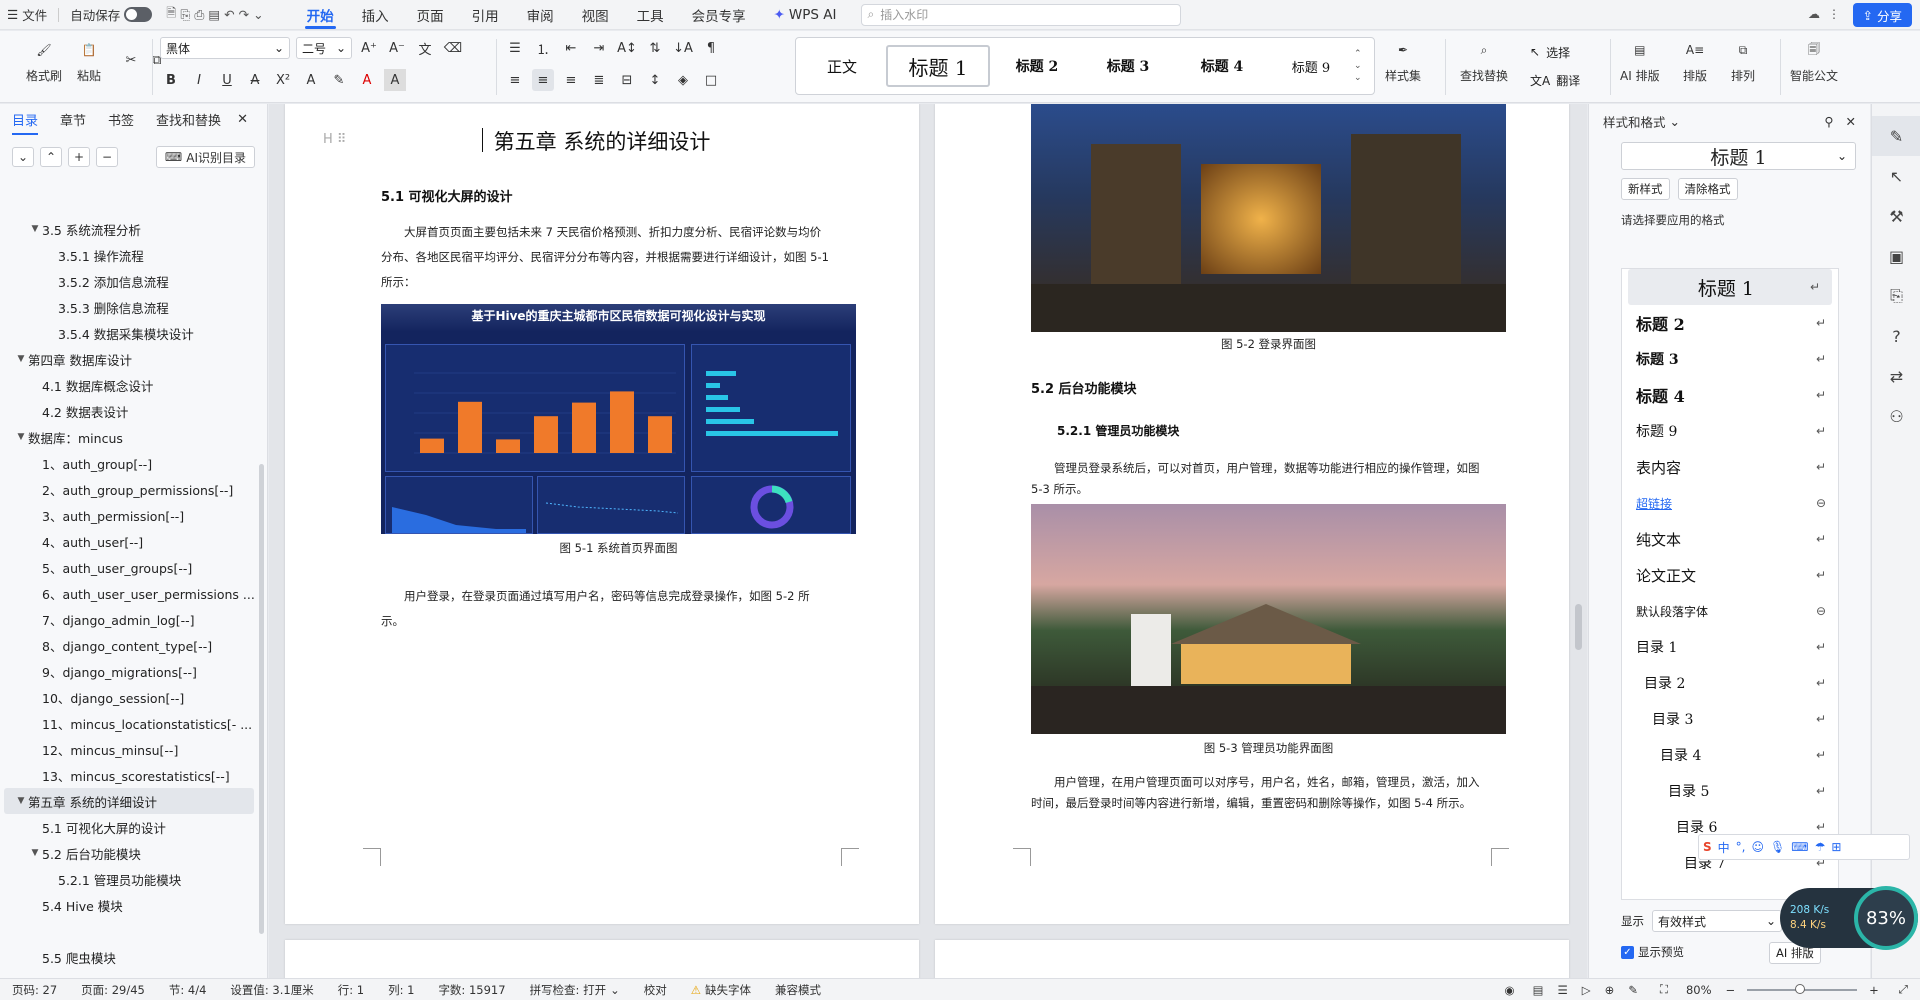 This screenshot has width=1920, height=1000. What do you see at coordinates (129, 281) in the screenshot?
I see `toc-item: 3.5.2 添加信息流程` at bounding box center [129, 281].